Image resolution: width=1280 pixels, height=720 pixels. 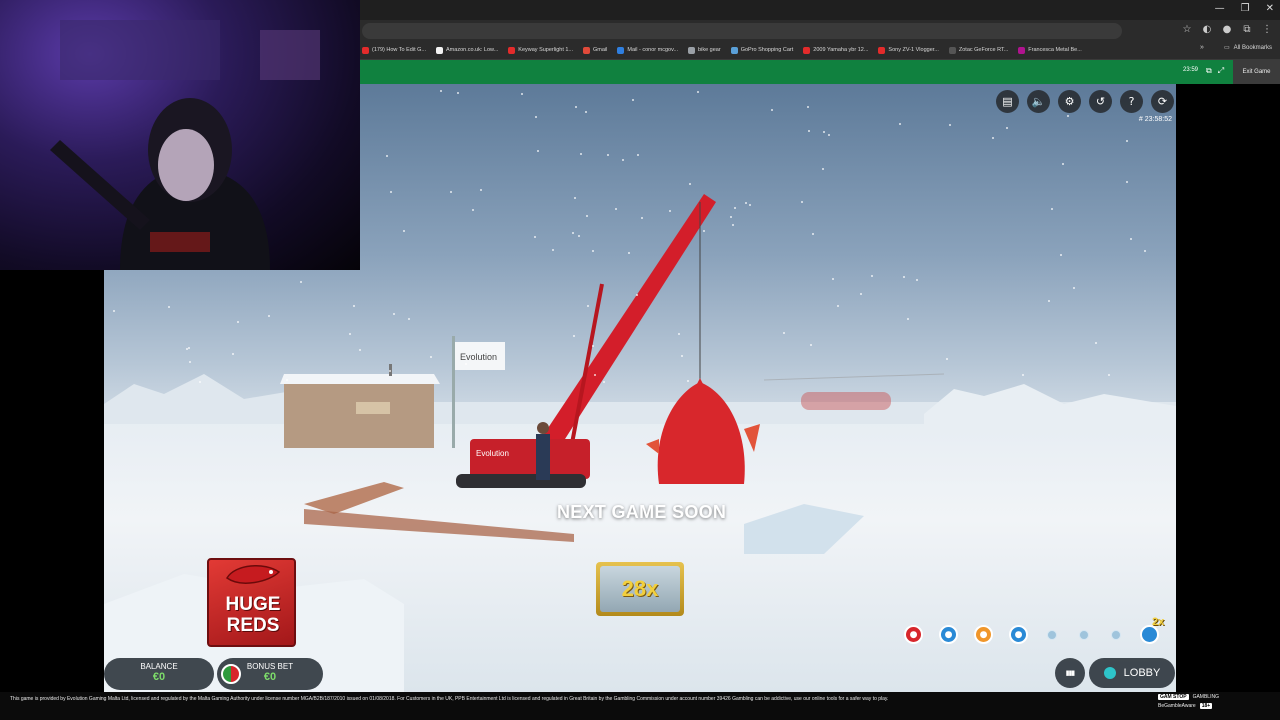 I want to click on stats-icon: ▮▮▮, so click(x=1070, y=673).